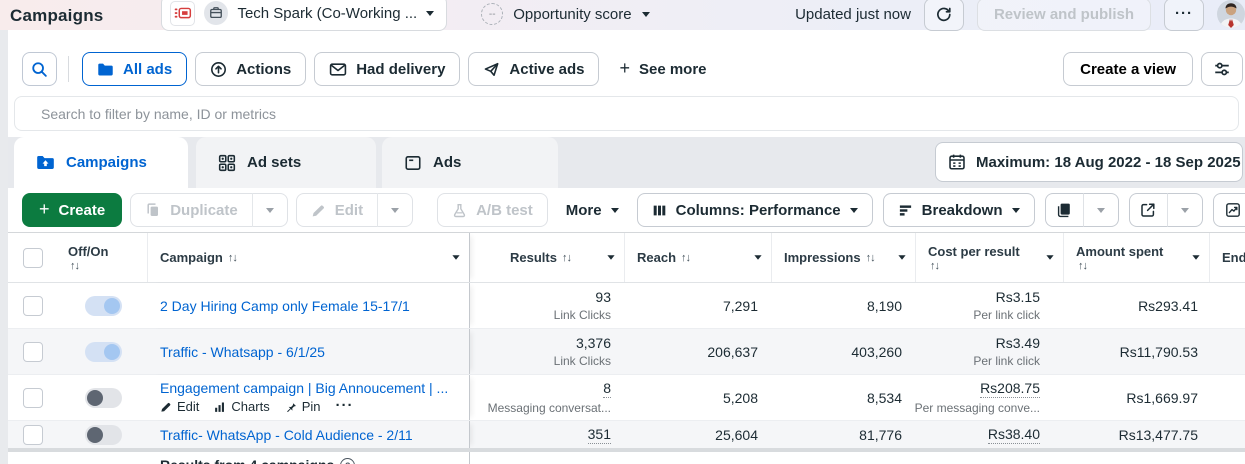 The height and width of the screenshot is (464, 1245). I want to click on header-cost-per-result: Cost per result ↑↓, so click(990, 257).